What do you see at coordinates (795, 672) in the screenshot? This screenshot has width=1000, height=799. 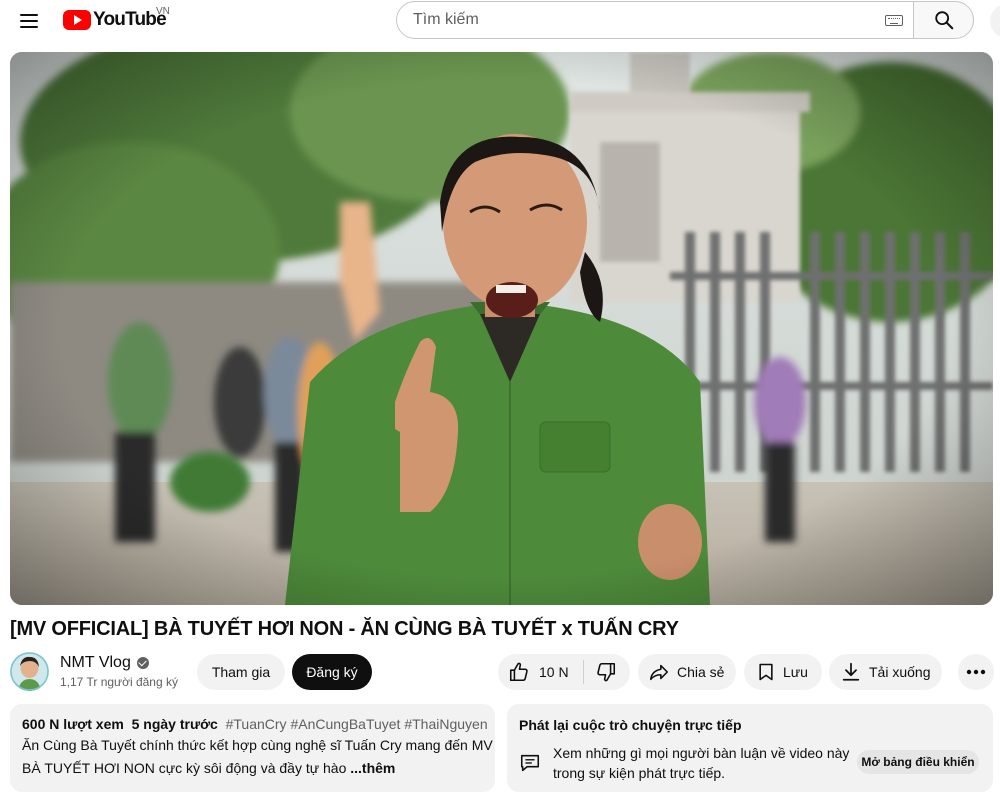 I see `save-label: Lưu` at bounding box center [795, 672].